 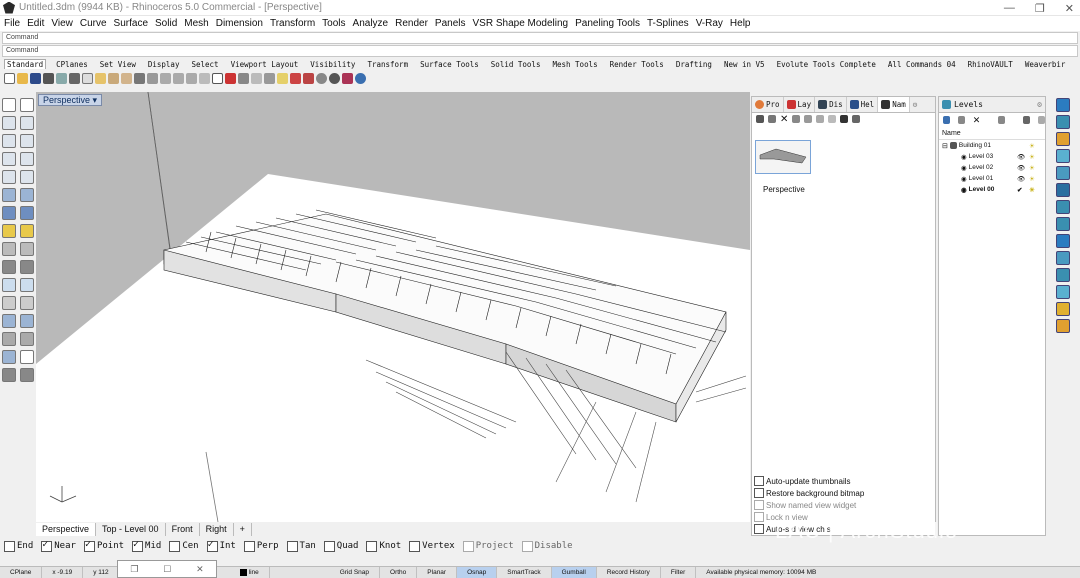 What do you see at coordinates (47, 545) in the screenshot?
I see `osnap-near-checkbox` at bounding box center [47, 545].